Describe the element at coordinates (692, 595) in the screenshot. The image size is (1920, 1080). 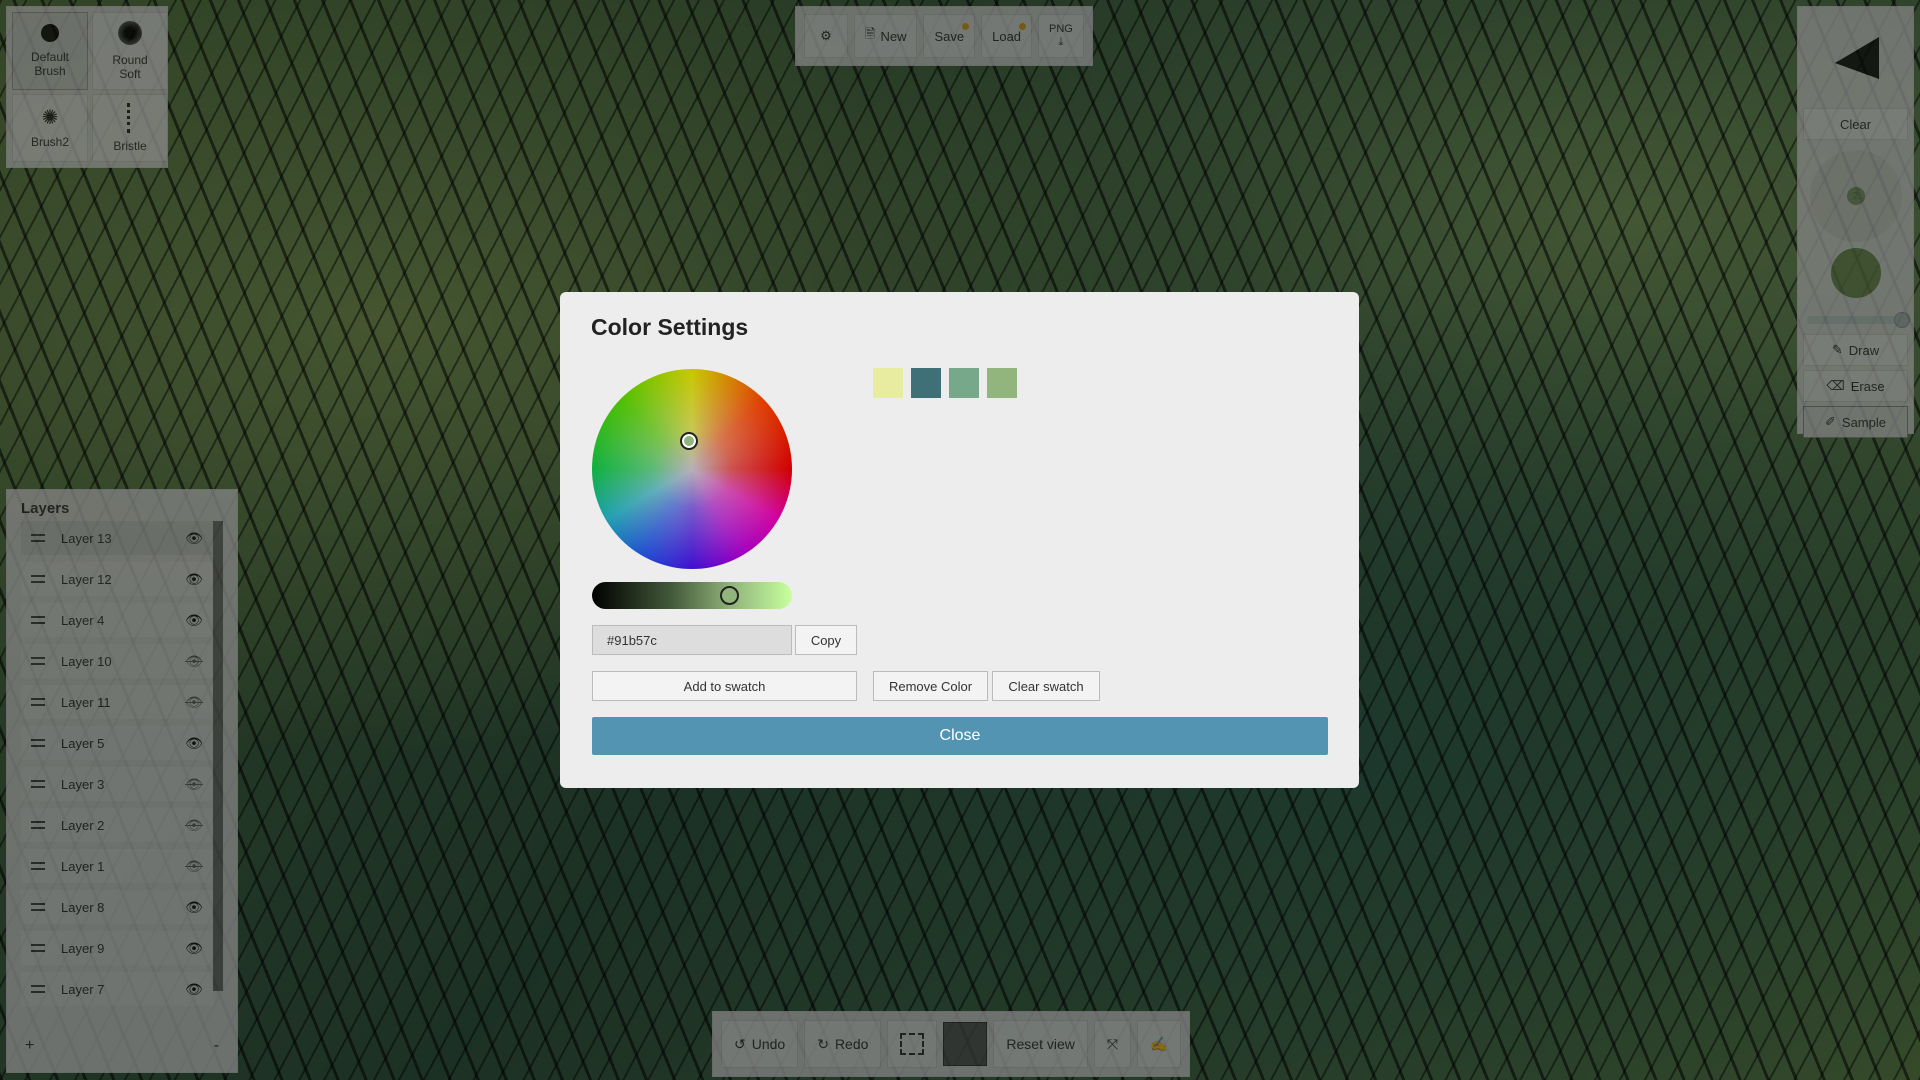
I see `brightness-slider` at that location.